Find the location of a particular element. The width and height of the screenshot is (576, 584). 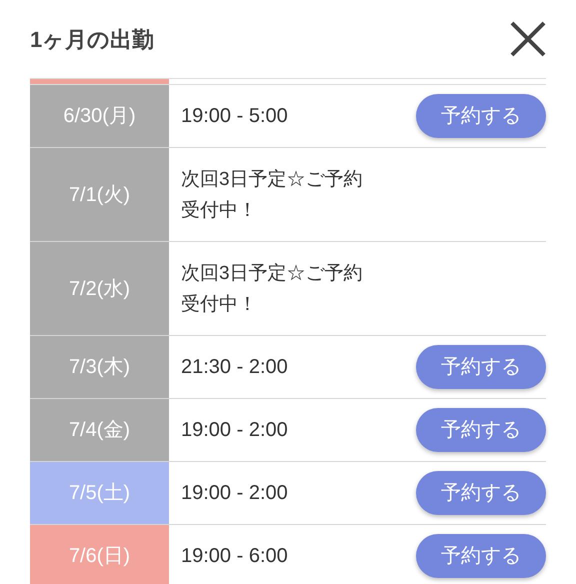

date-cell: 7/1(火) is located at coordinates (99, 194).